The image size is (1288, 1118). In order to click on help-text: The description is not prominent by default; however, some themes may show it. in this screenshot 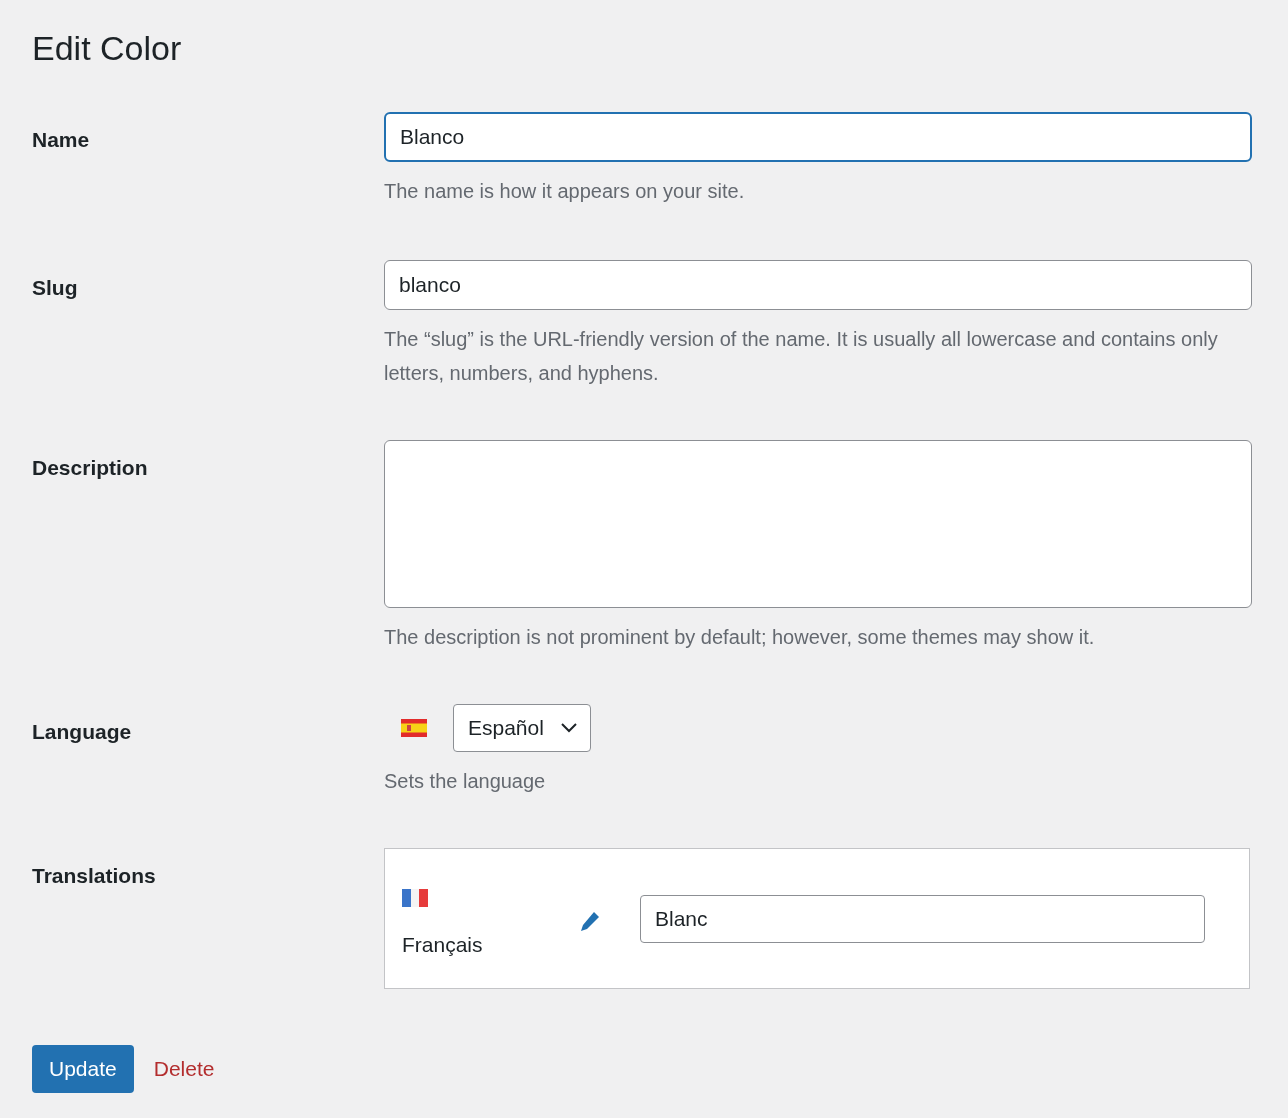, I will do `click(740, 637)`.